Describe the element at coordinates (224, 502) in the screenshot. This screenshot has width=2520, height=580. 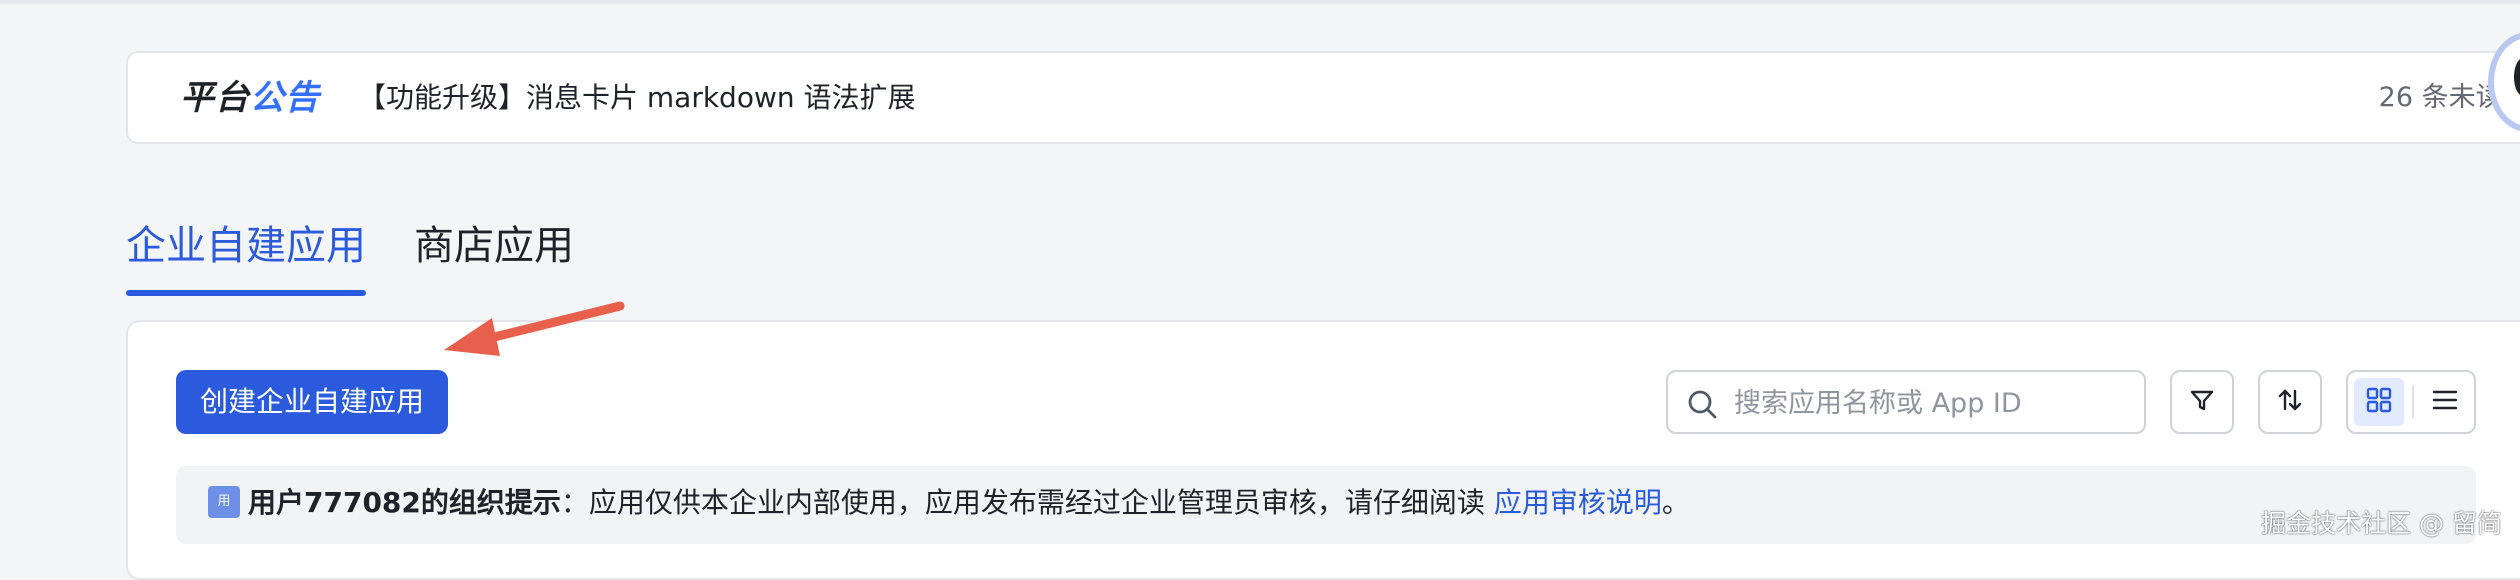
I see `org-notice-icon: 用` at that location.